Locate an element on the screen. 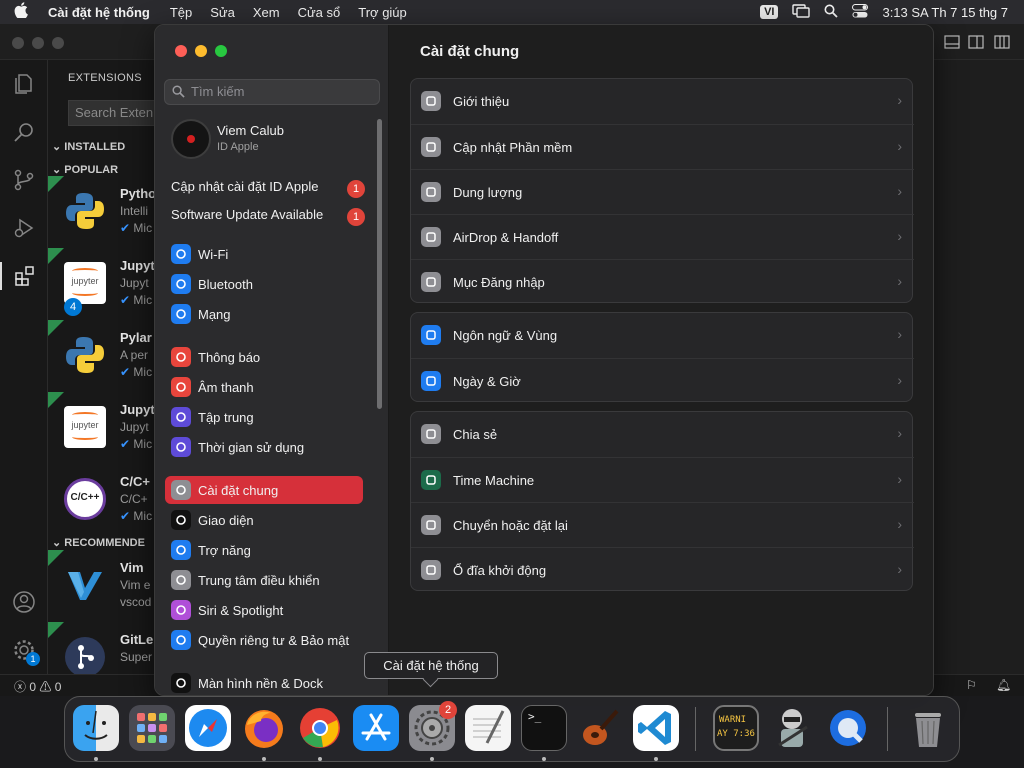 This screenshot has width=1024, height=768. safari-icon is located at coordinates (208, 728).